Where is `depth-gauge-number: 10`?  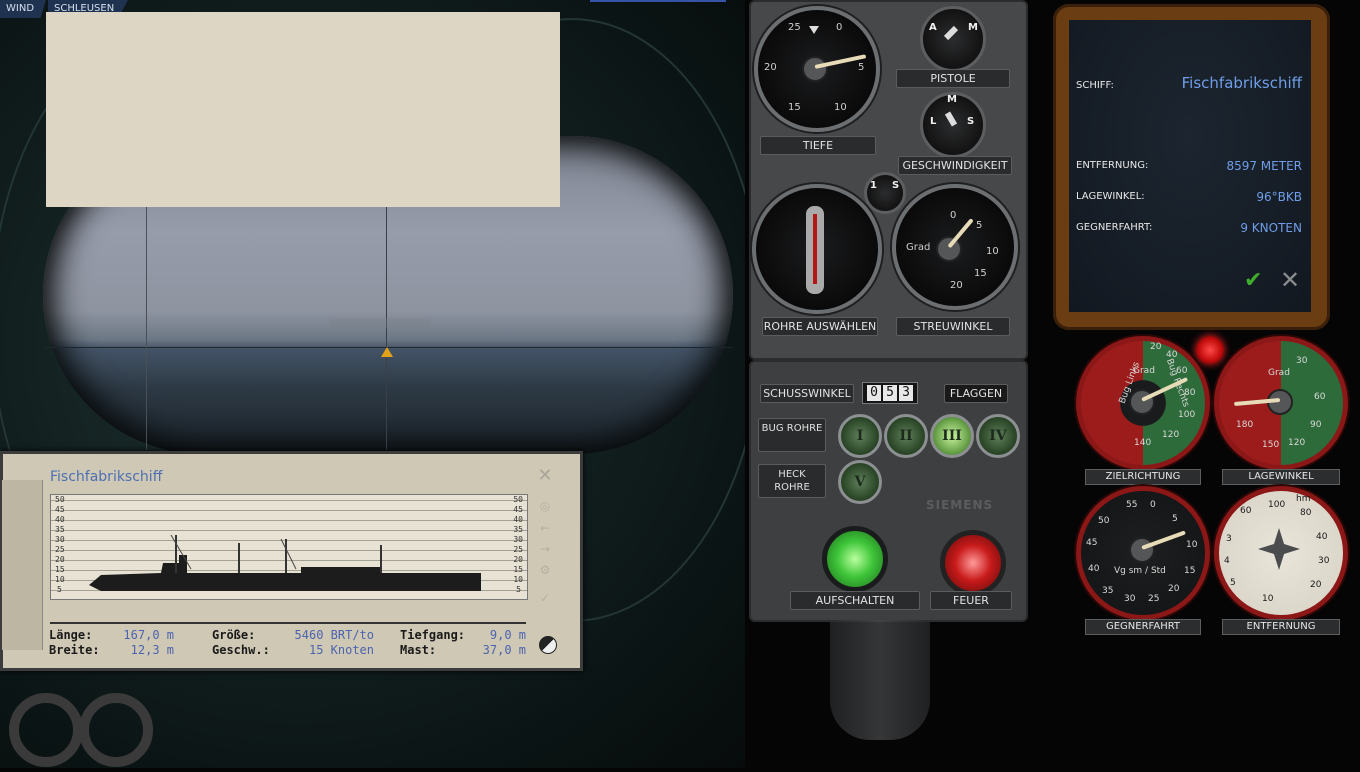
depth-gauge-number: 10 is located at coordinates (840, 107).